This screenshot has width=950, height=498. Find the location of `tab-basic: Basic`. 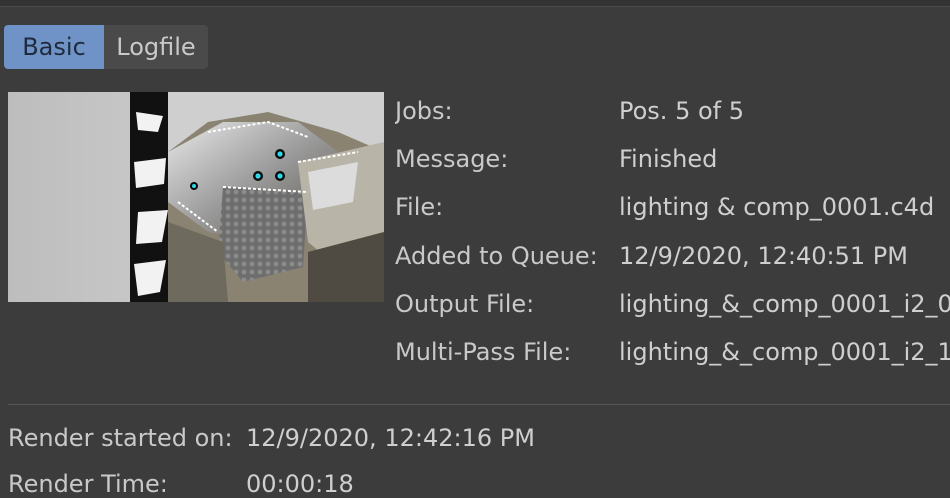

tab-basic: Basic is located at coordinates (54, 47).